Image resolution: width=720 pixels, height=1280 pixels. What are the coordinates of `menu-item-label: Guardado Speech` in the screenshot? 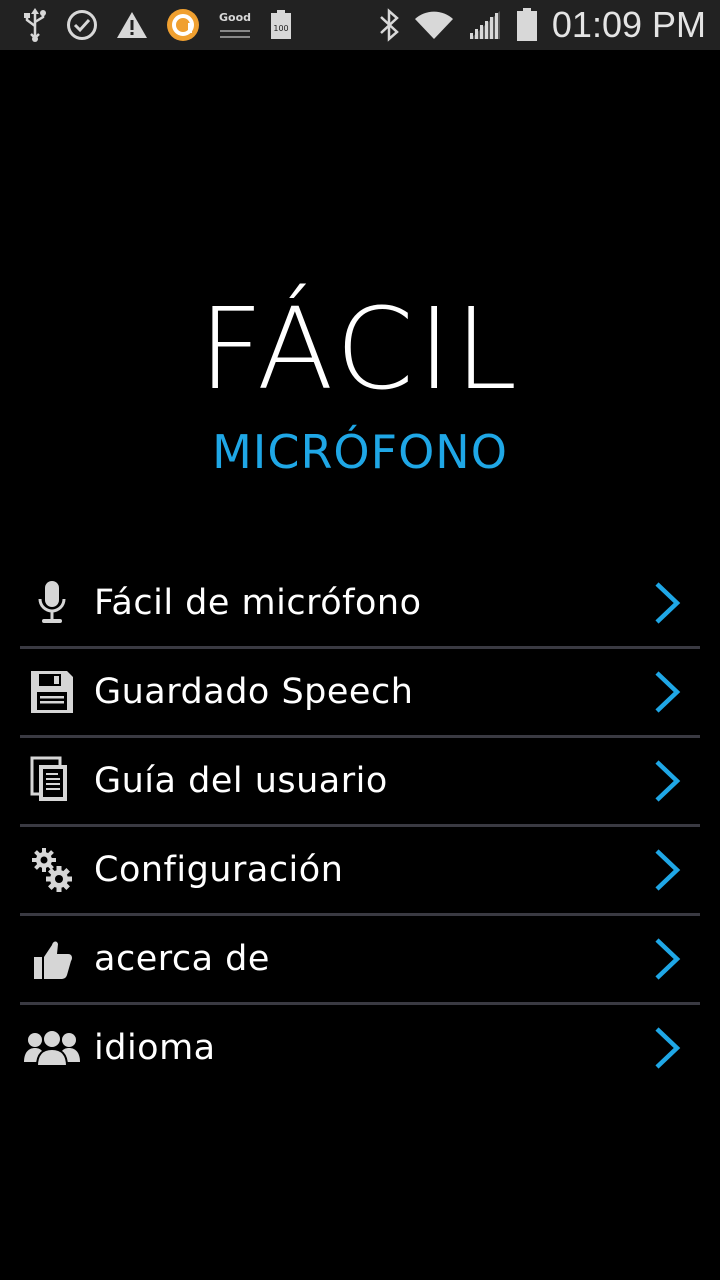 It's located at (254, 692).